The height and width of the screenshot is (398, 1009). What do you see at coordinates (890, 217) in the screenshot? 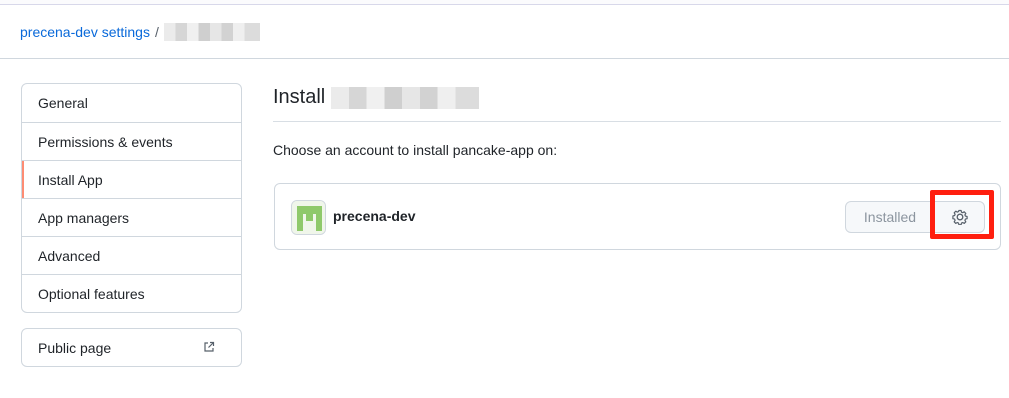
I see `installed-button: Installed` at bounding box center [890, 217].